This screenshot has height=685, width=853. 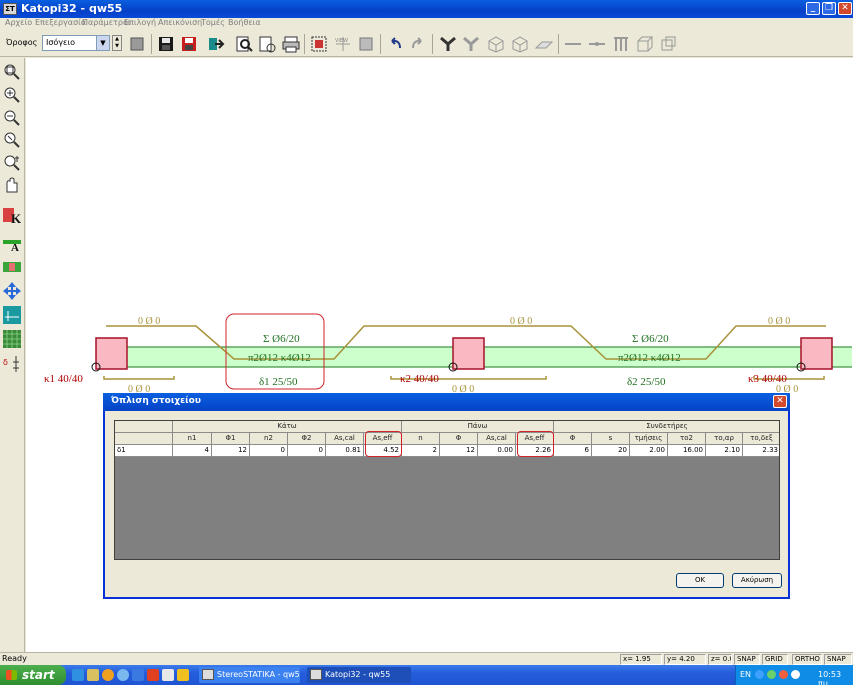 I want to click on save-as-icon, so click(x=189, y=44).